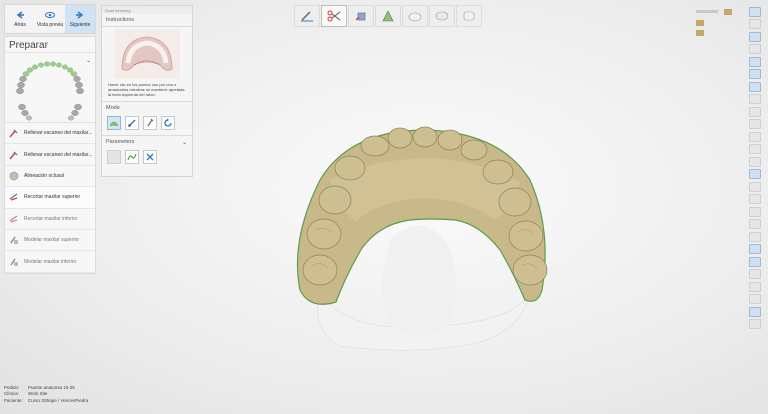 Image resolution: width=768 pixels, height=414 pixels. I want to click on grid-icon, so click(755, 24).